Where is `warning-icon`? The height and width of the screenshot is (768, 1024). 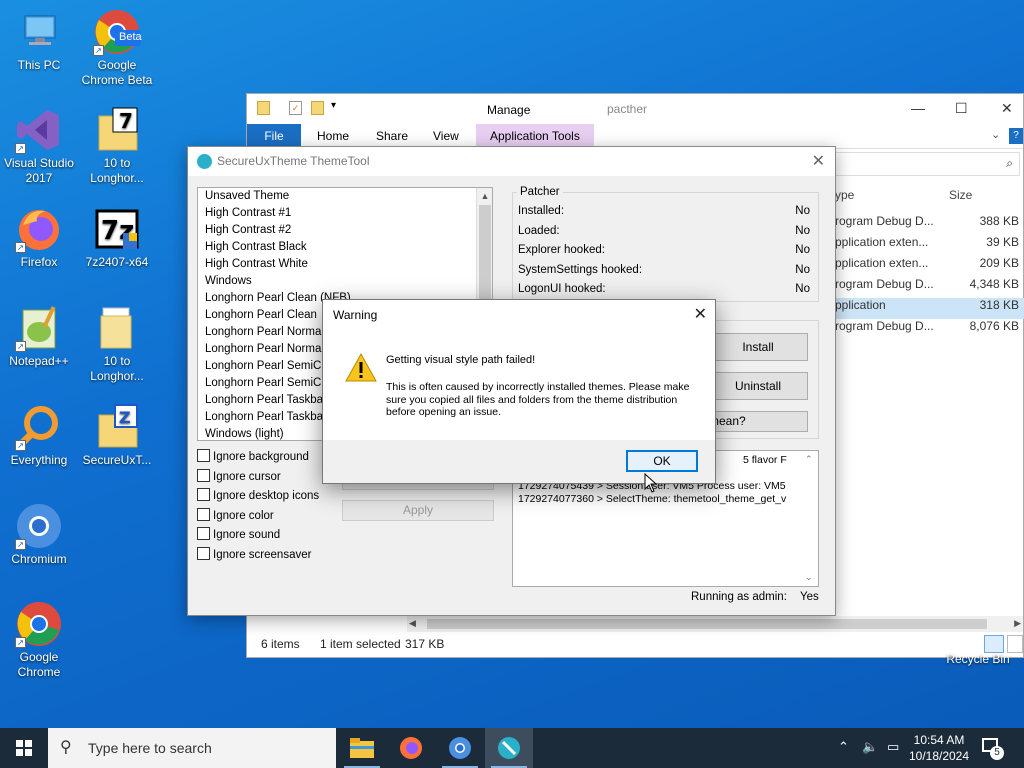 warning-icon is located at coordinates (361, 368).